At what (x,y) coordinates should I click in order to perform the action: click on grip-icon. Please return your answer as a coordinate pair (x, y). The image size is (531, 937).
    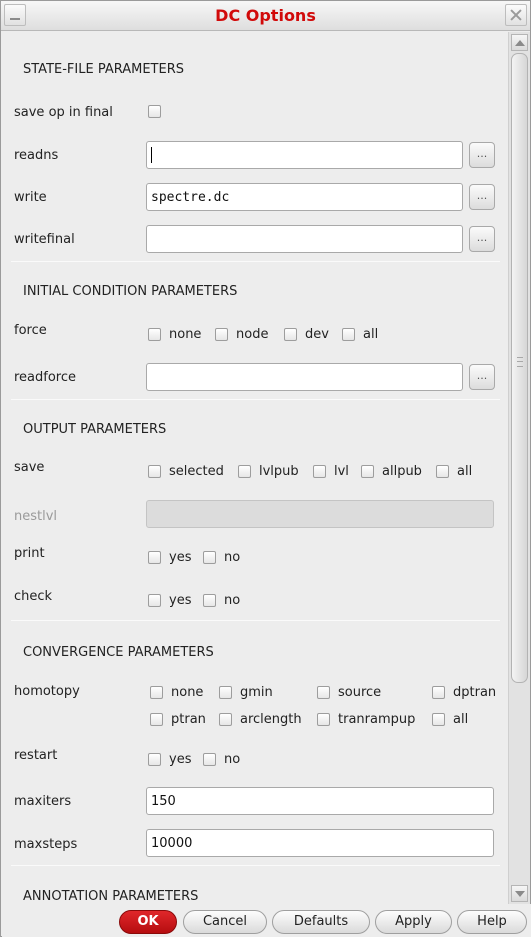
    Looking at the image, I should click on (520, 362).